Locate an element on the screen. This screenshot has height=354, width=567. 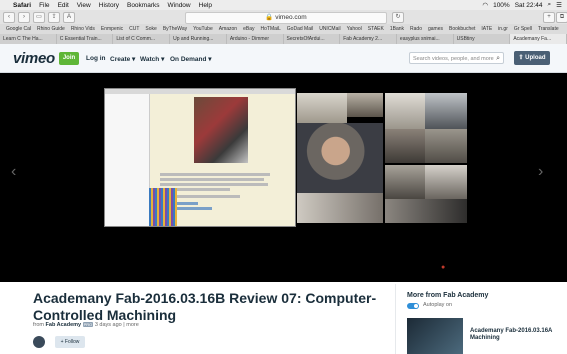
search-placeholder: Search videos, people, and more is located at coordinates (453, 59).